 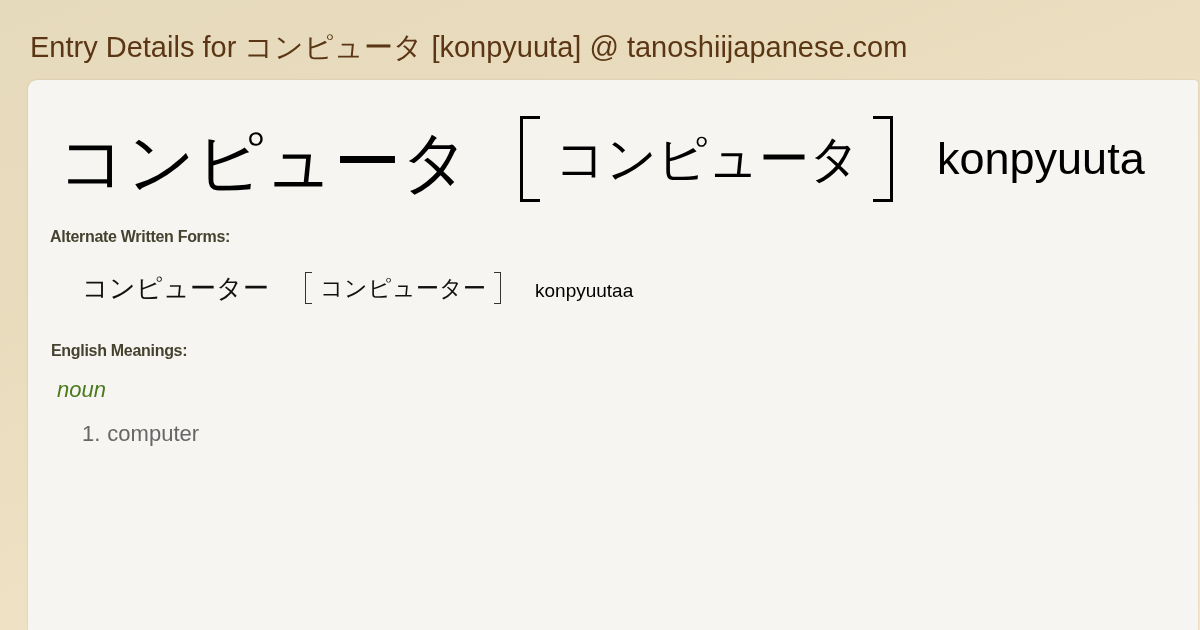 I want to click on bracketed-reading: コンピュータ, so click(x=706, y=159).